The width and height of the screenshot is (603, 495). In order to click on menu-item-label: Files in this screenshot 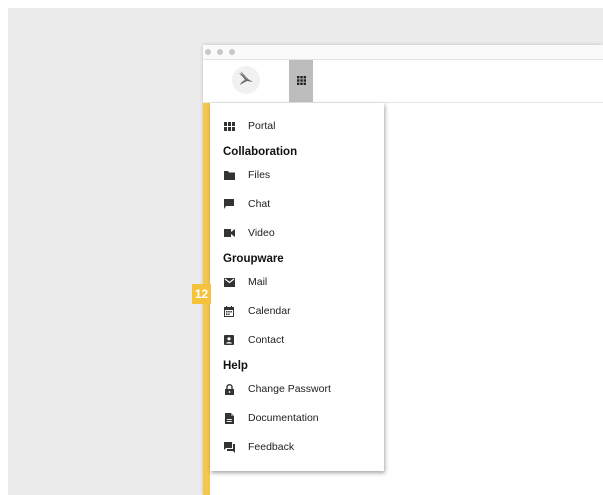, I will do `click(259, 175)`.